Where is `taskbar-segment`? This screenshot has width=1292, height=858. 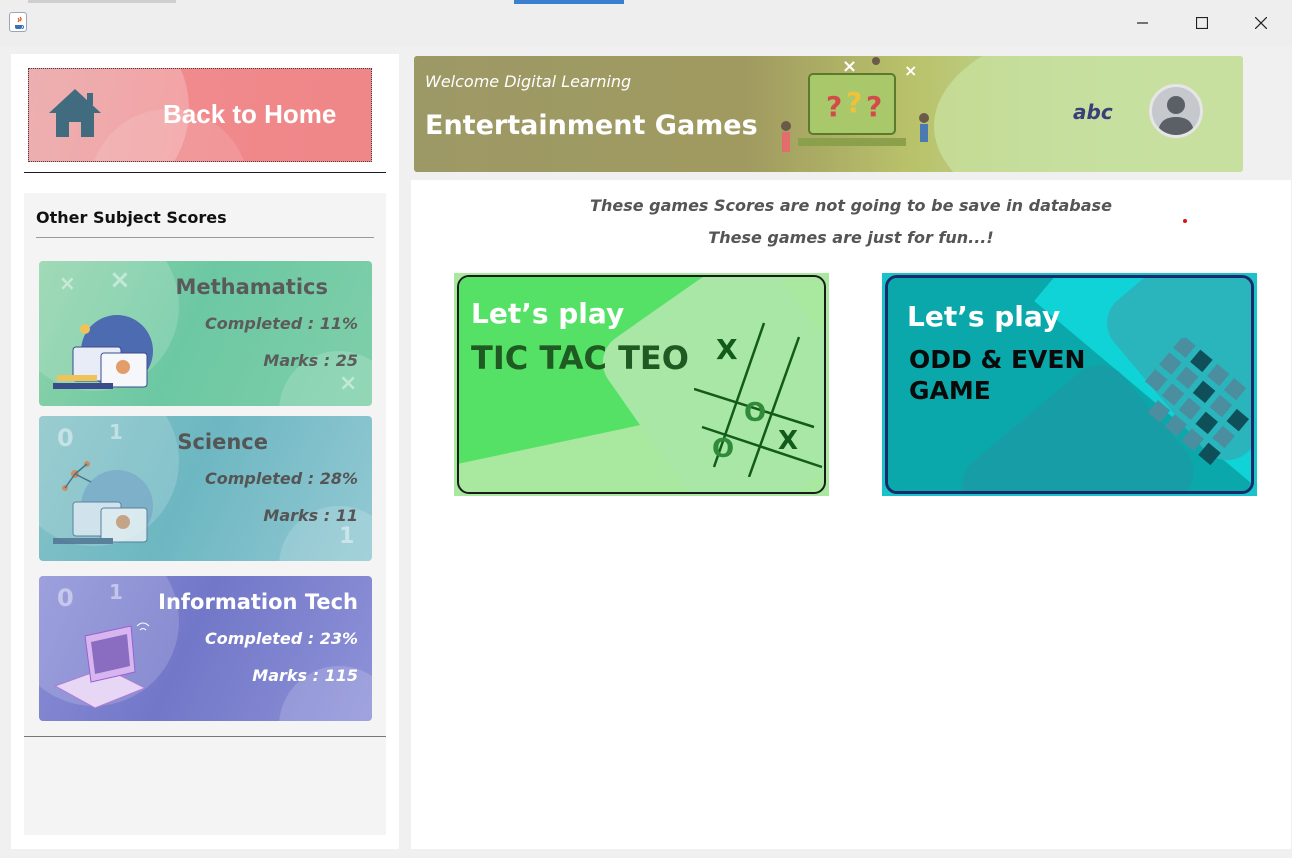
taskbar-segment is located at coordinates (102, 1).